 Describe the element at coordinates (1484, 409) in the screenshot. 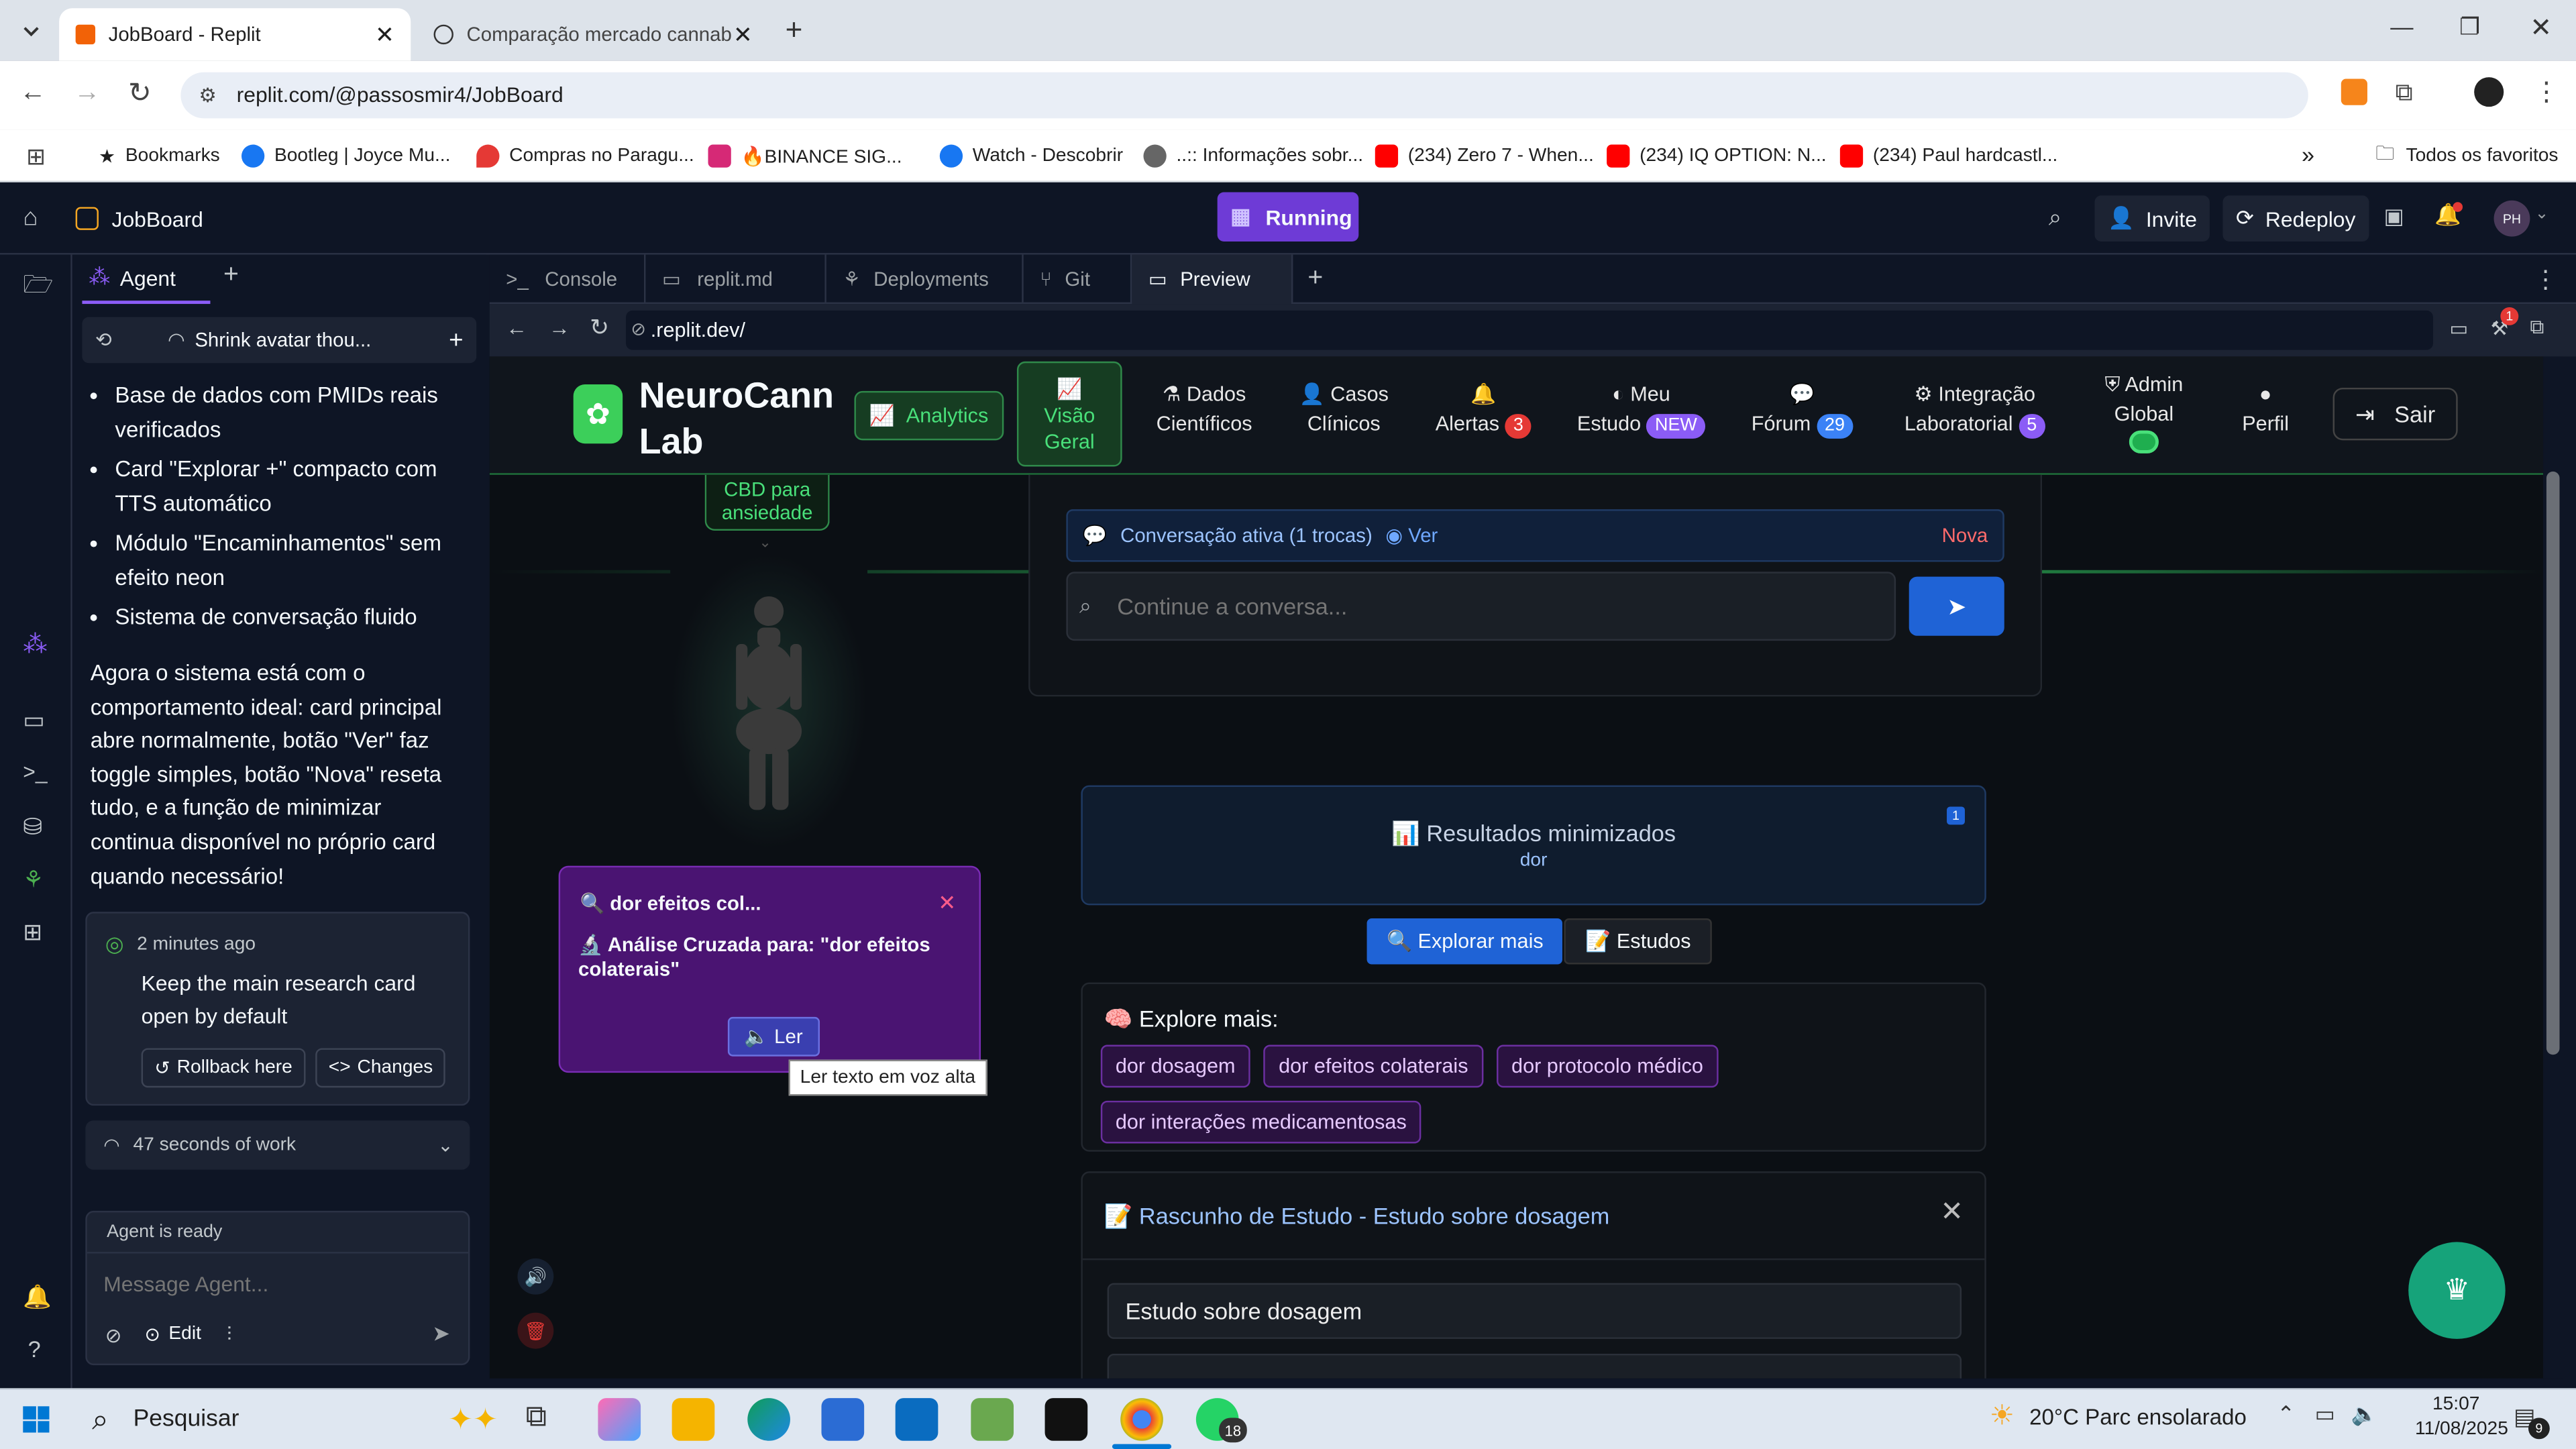

I see `nav-alertas: 🔔 Alertas 3` at that location.